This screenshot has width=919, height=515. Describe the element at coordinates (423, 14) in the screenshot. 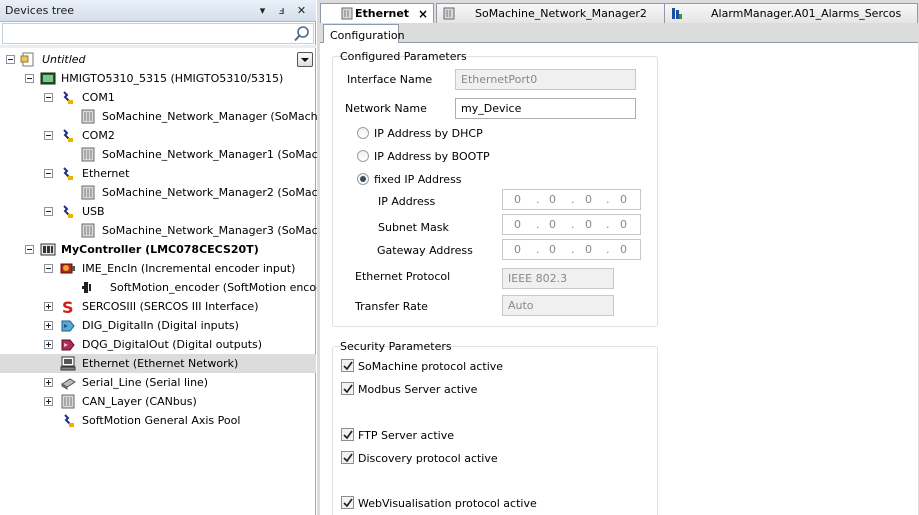

I see `close-tab-icon: ×` at that location.